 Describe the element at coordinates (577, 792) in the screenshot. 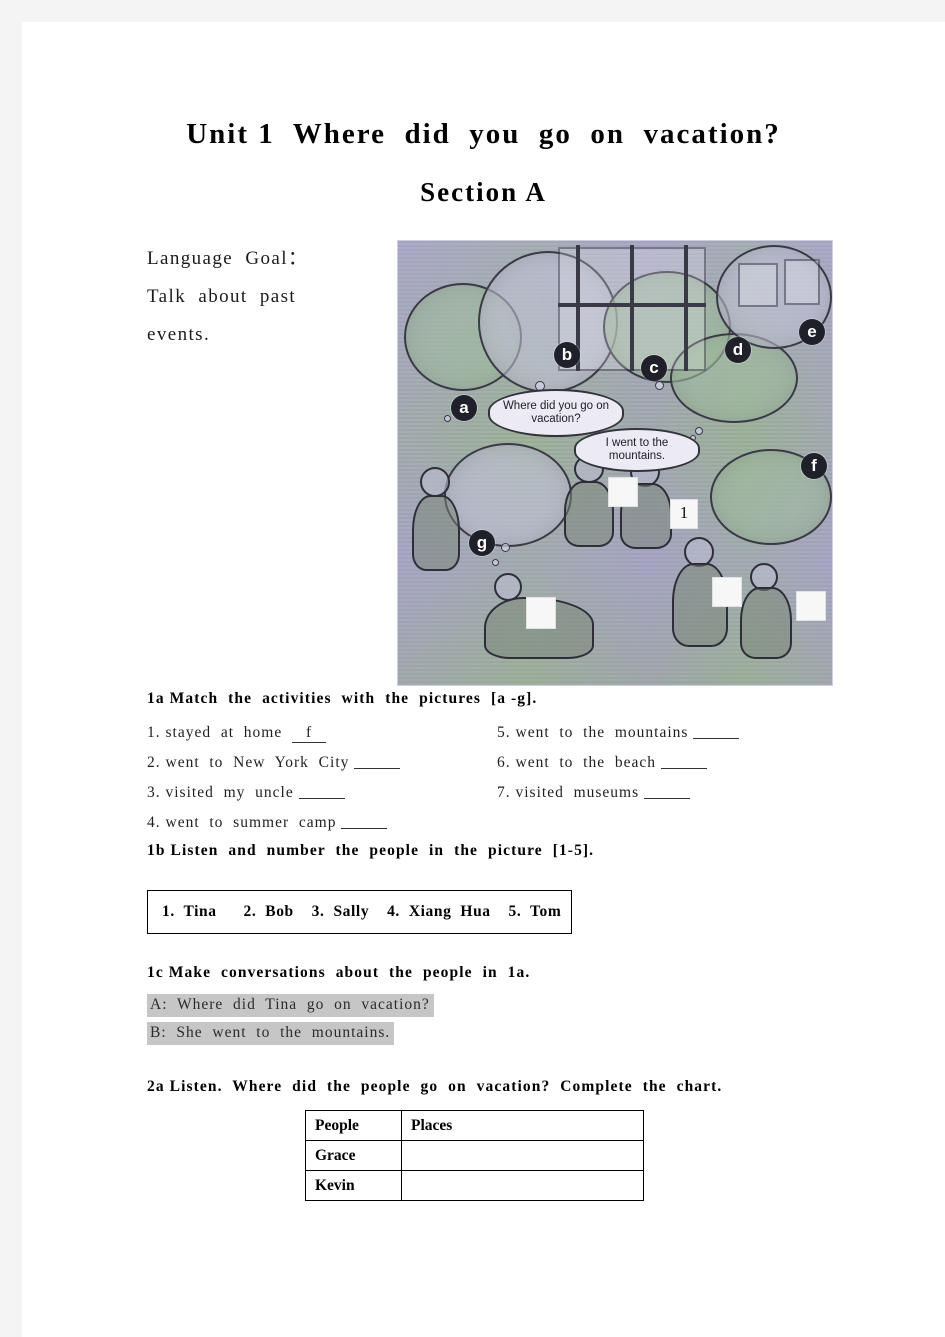

I see `item-text: visited museums` at that location.